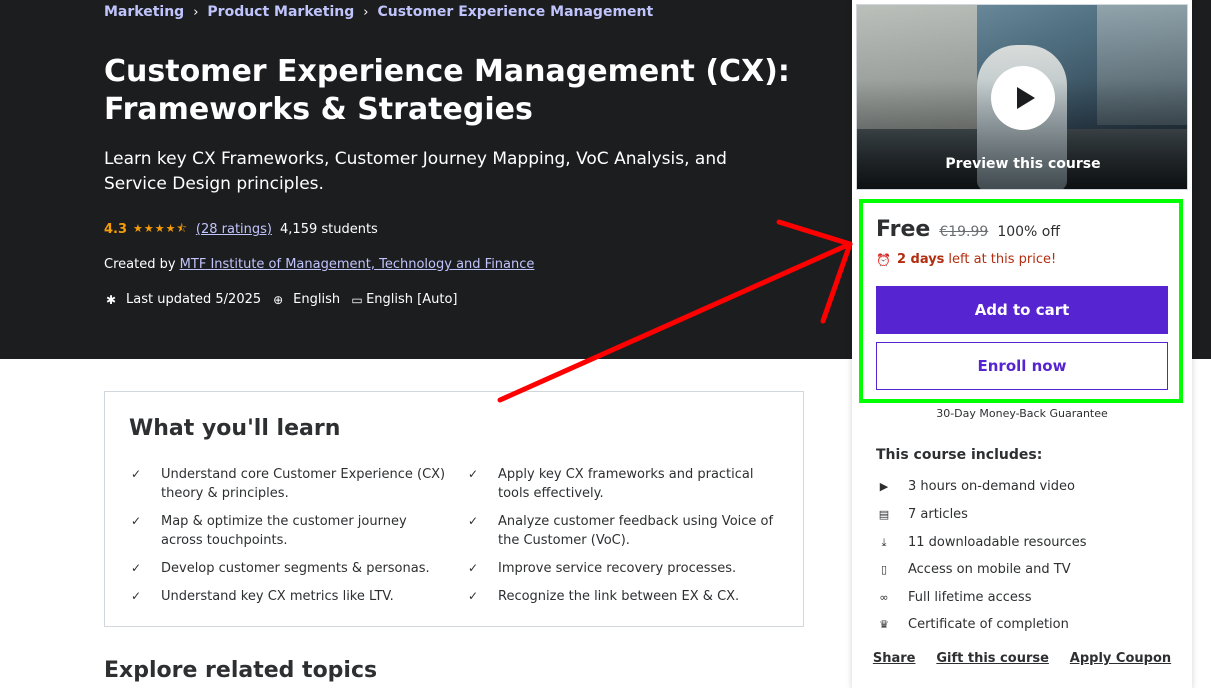  I want to click on sidebar-links: Share Gift this course Apply Coupon, so click(1022, 658).